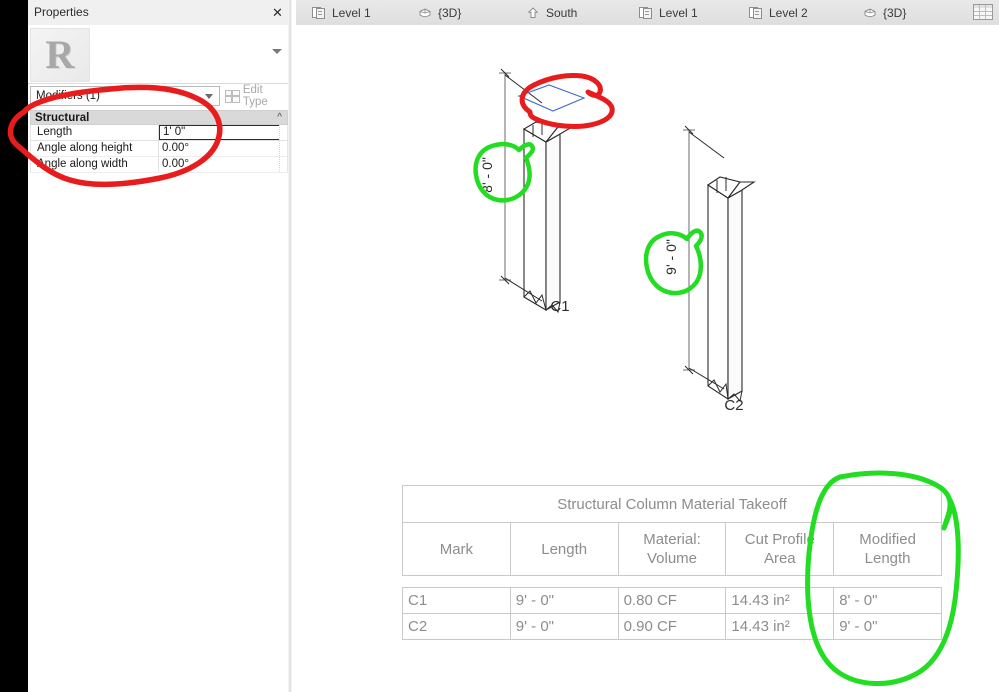  What do you see at coordinates (159, 13) in the screenshot?
I see `properties-title-bar: Properties ✕` at bounding box center [159, 13].